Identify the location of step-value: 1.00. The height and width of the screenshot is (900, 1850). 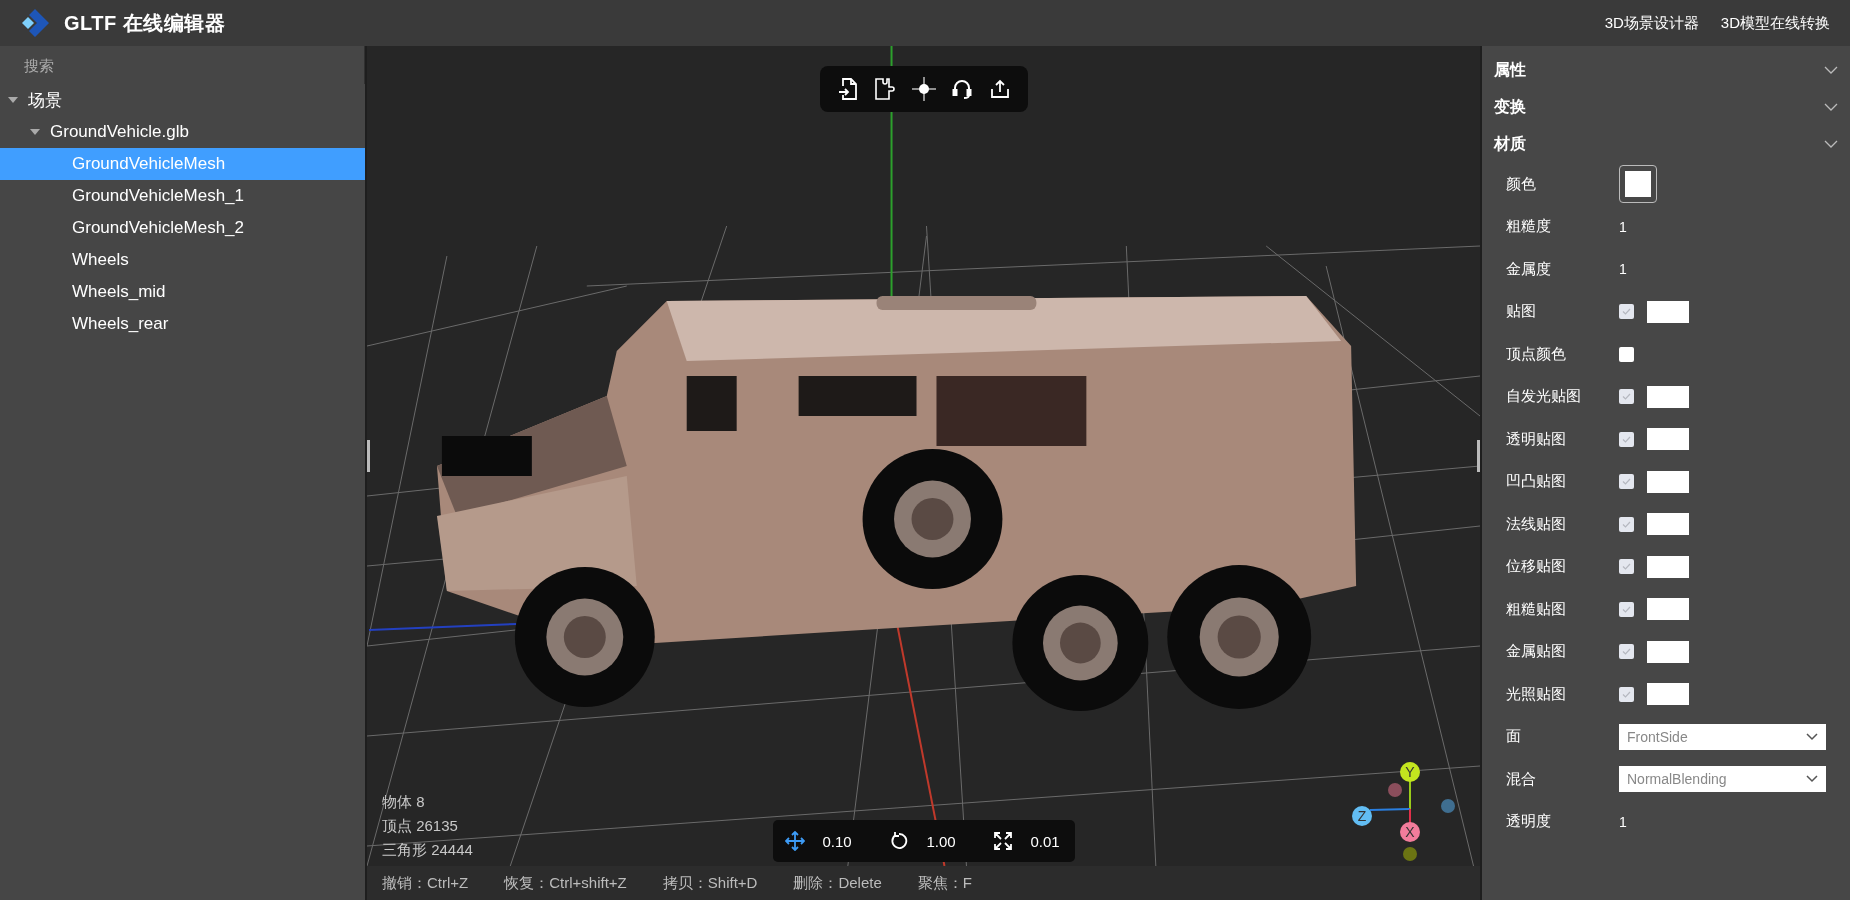
(941, 841).